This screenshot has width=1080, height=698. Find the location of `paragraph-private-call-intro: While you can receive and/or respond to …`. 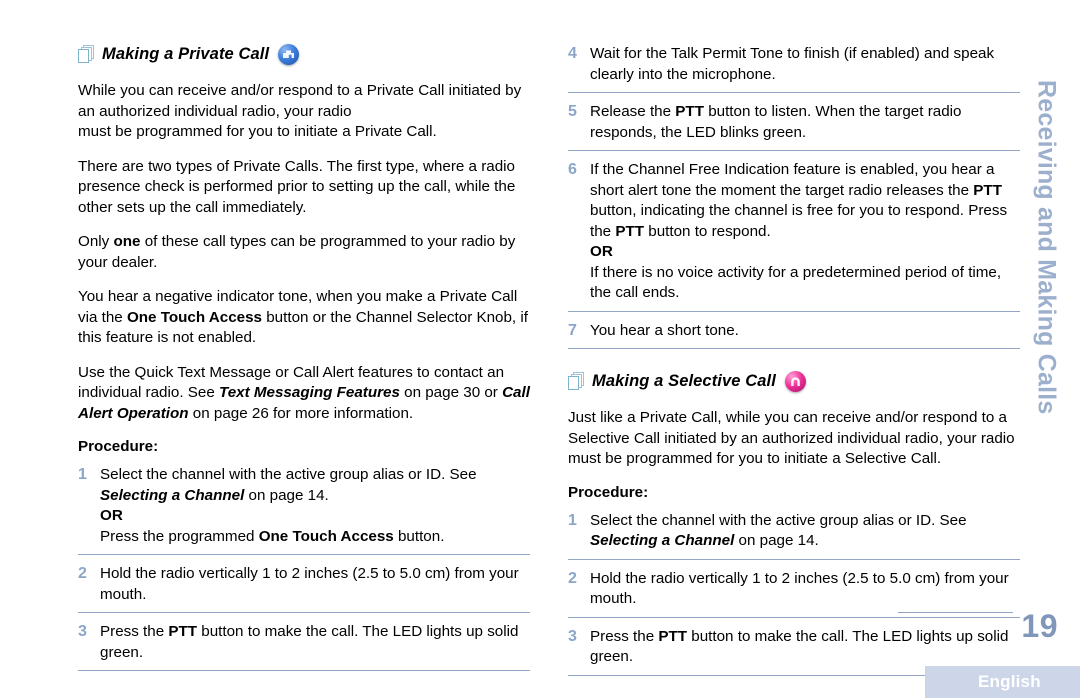

paragraph-private-call-intro: While you can receive and/or respond to … is located at coordinates (304, 112).